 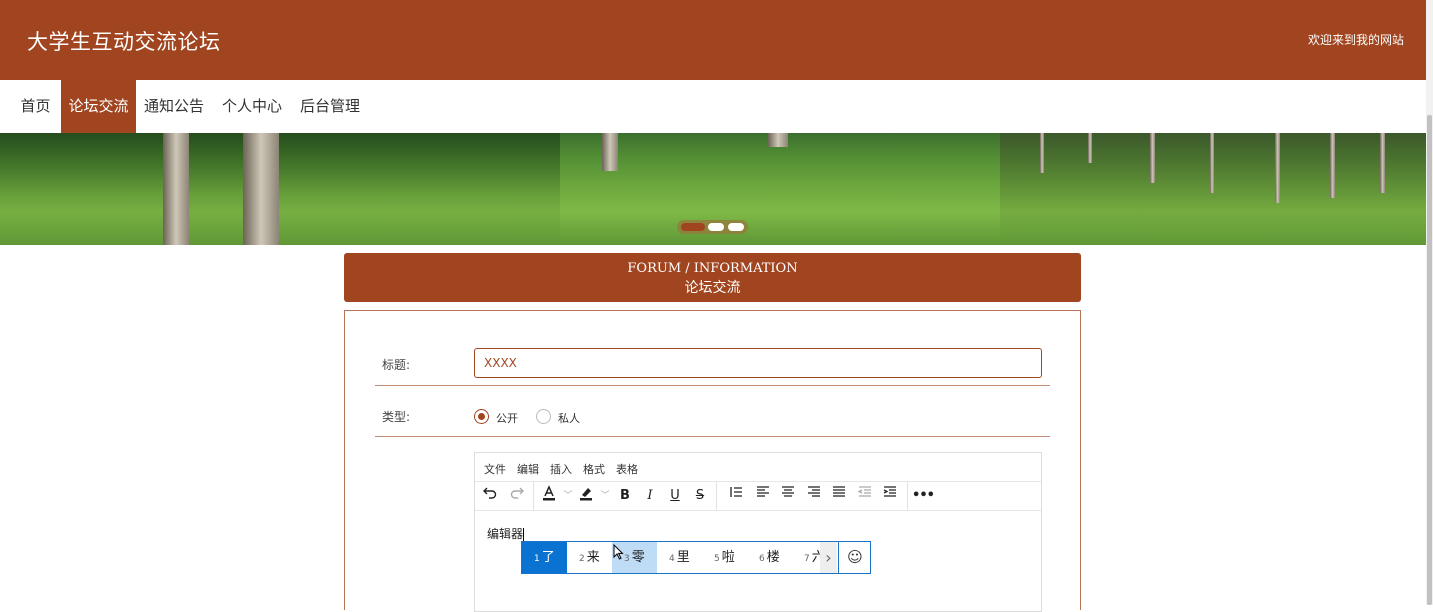 I want to click on carousel-indicator, so click(x=712, y=227).